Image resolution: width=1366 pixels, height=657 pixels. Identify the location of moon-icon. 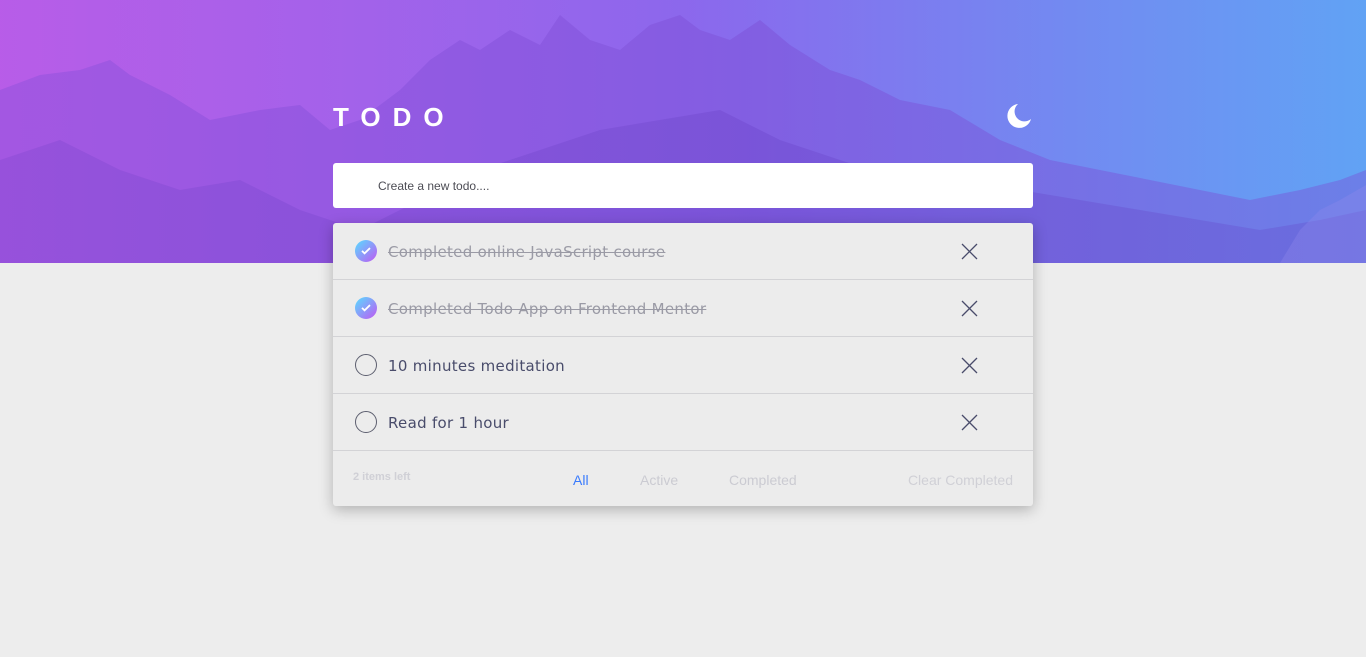
(1019, 116).